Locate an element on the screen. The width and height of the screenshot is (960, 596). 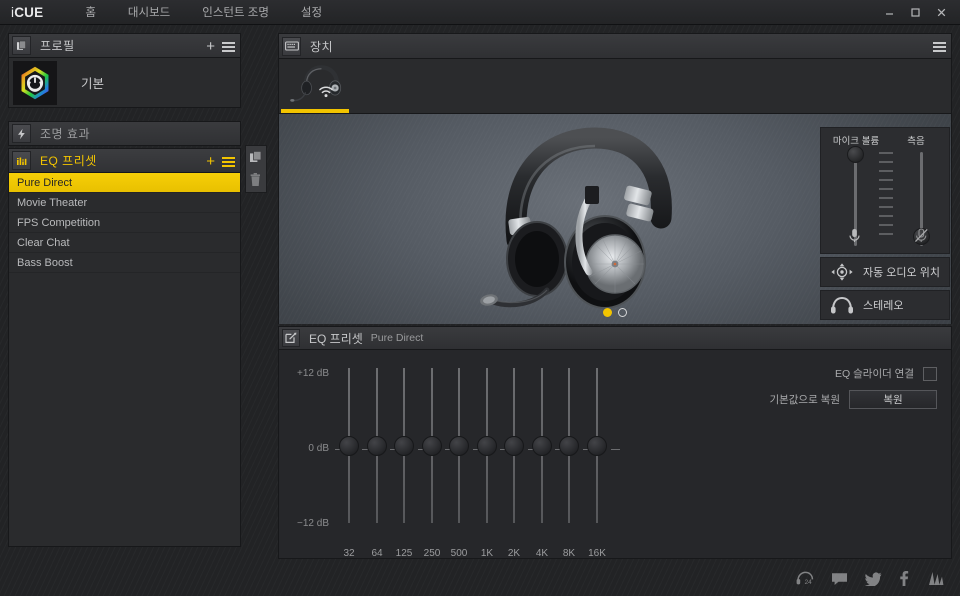
link-sliders-label: EQ 슬라이더 연결 is located at coordinates (874, 374).